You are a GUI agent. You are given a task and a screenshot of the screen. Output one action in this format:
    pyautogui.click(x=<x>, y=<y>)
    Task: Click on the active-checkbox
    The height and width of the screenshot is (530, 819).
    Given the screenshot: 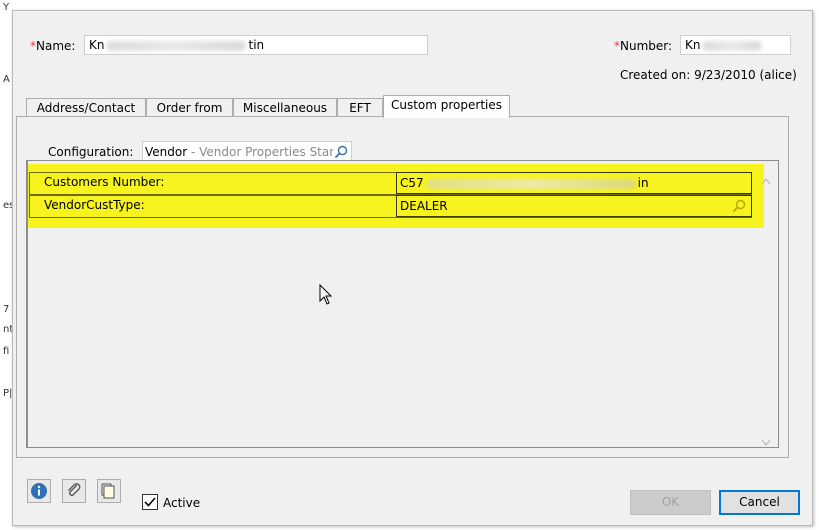 What is the action you would take?
    pyautogui.click(x=150, y=502)
    